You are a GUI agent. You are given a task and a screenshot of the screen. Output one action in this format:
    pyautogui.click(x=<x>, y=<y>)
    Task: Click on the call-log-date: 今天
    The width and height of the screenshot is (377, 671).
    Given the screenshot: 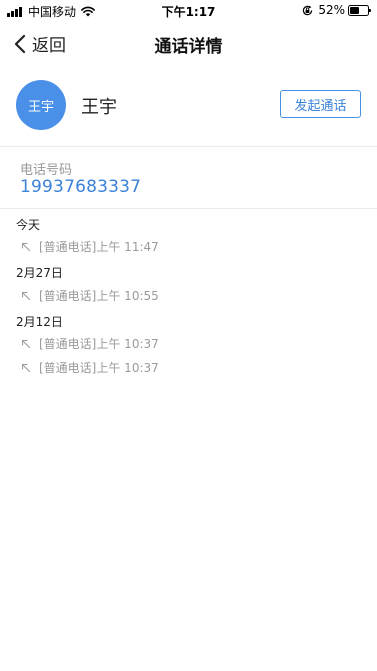 What is the action you would take?
    pyautogui.click(x=28, y=225)
    